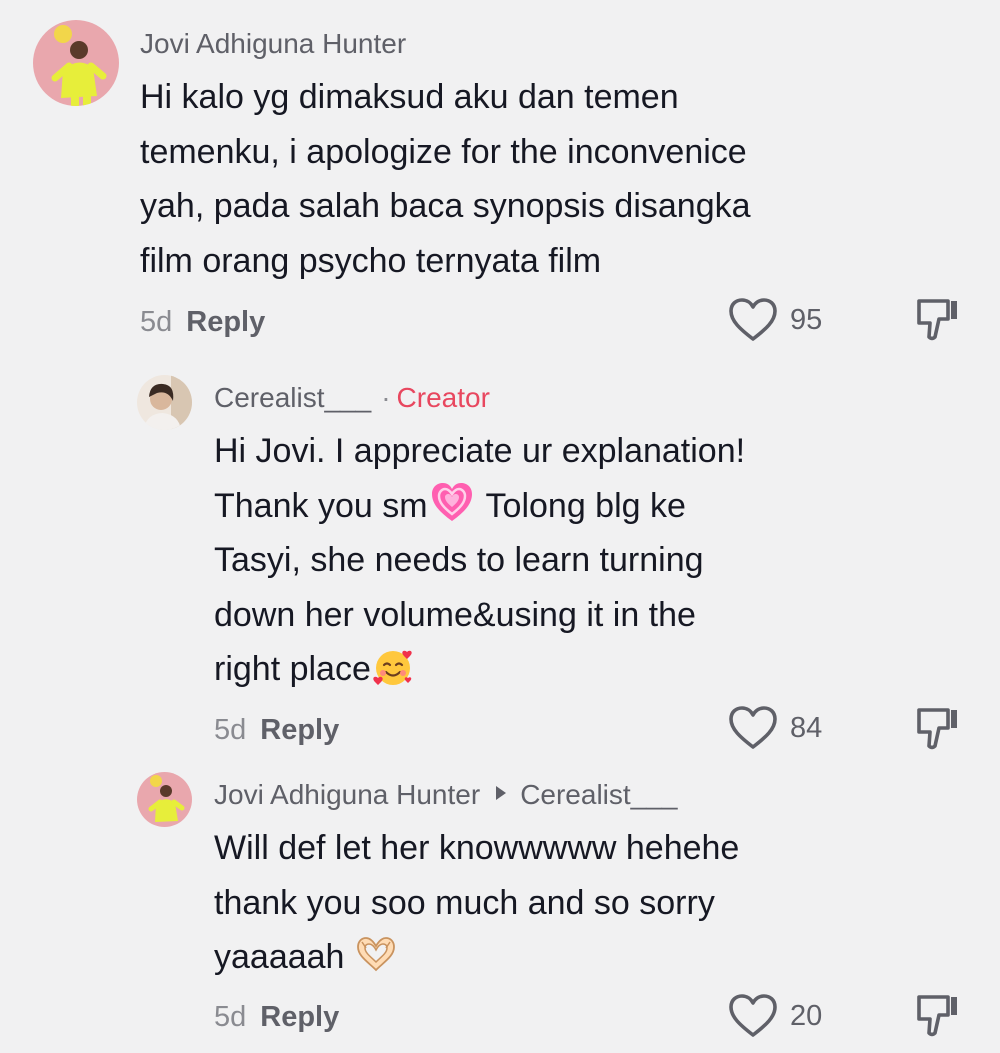 The height and width of the screenshot is (1053, 1000). What do you see at coordinates (443, 397) in the screenshot?
I see `creator-badge: Creator` at bounding box center [443, 397].